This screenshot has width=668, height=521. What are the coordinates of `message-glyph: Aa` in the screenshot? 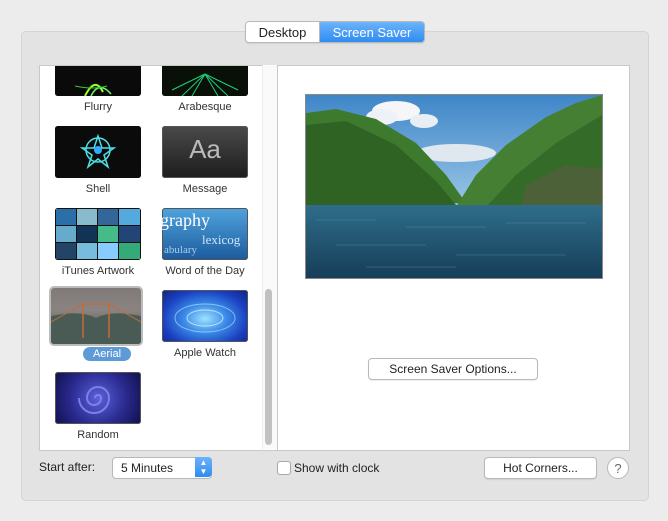 It's located at (205, 149).